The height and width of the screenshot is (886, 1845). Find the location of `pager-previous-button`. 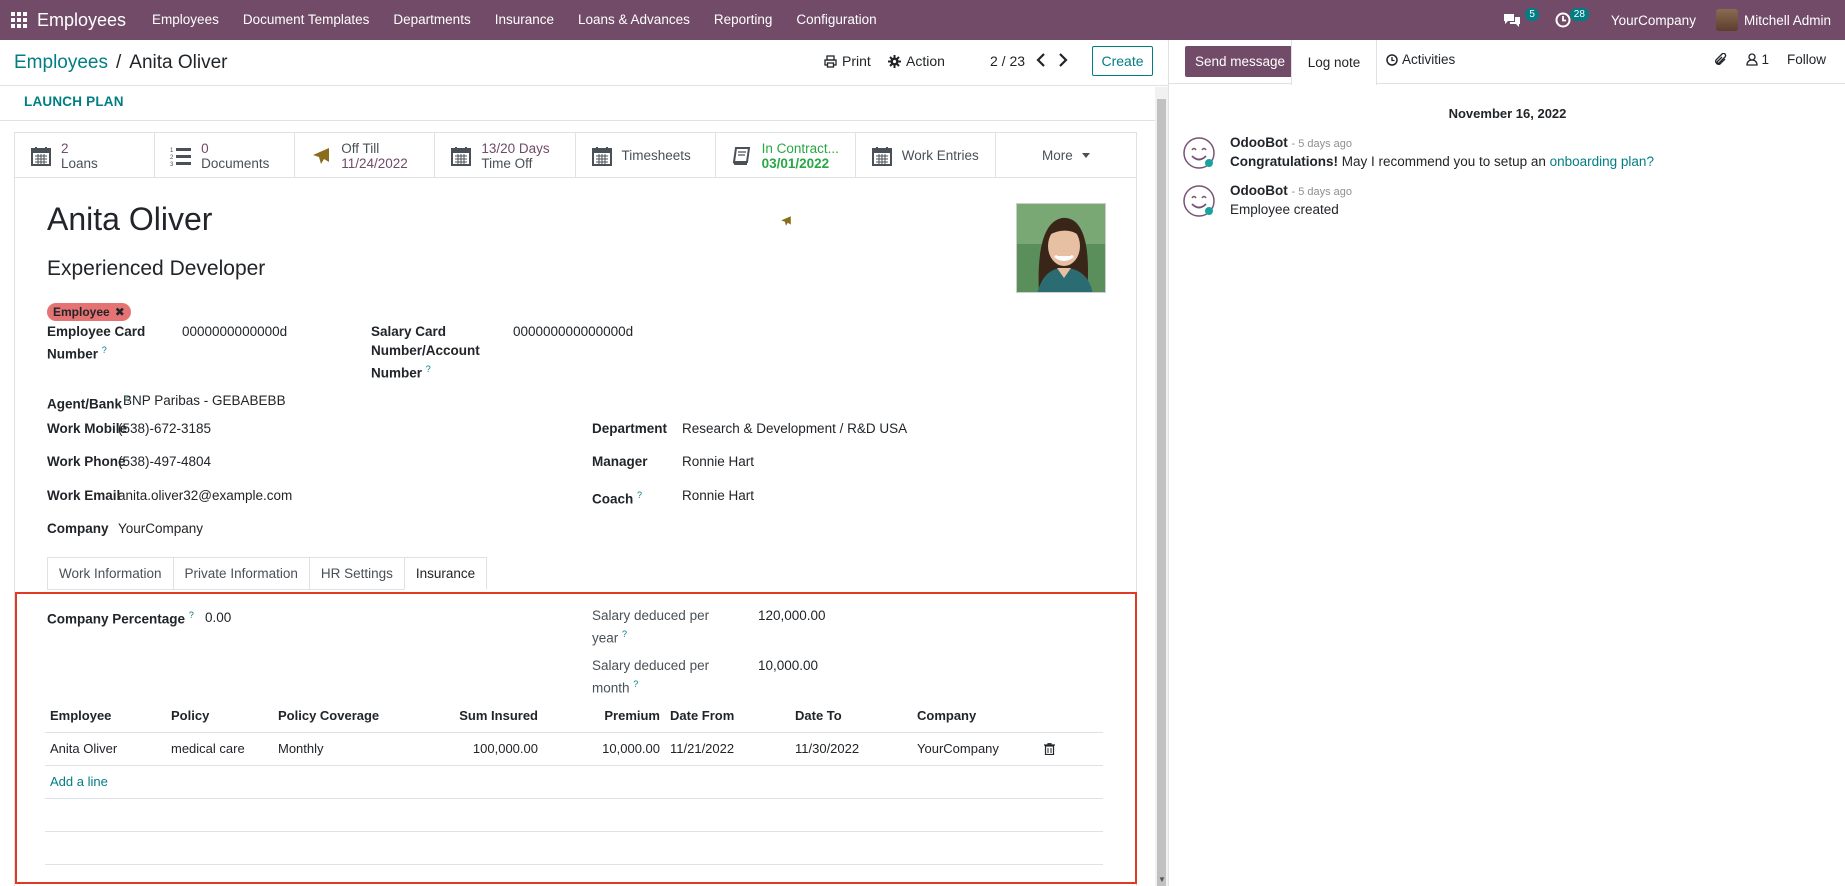

pager-previous-button is located at coordinates (1041, 60).